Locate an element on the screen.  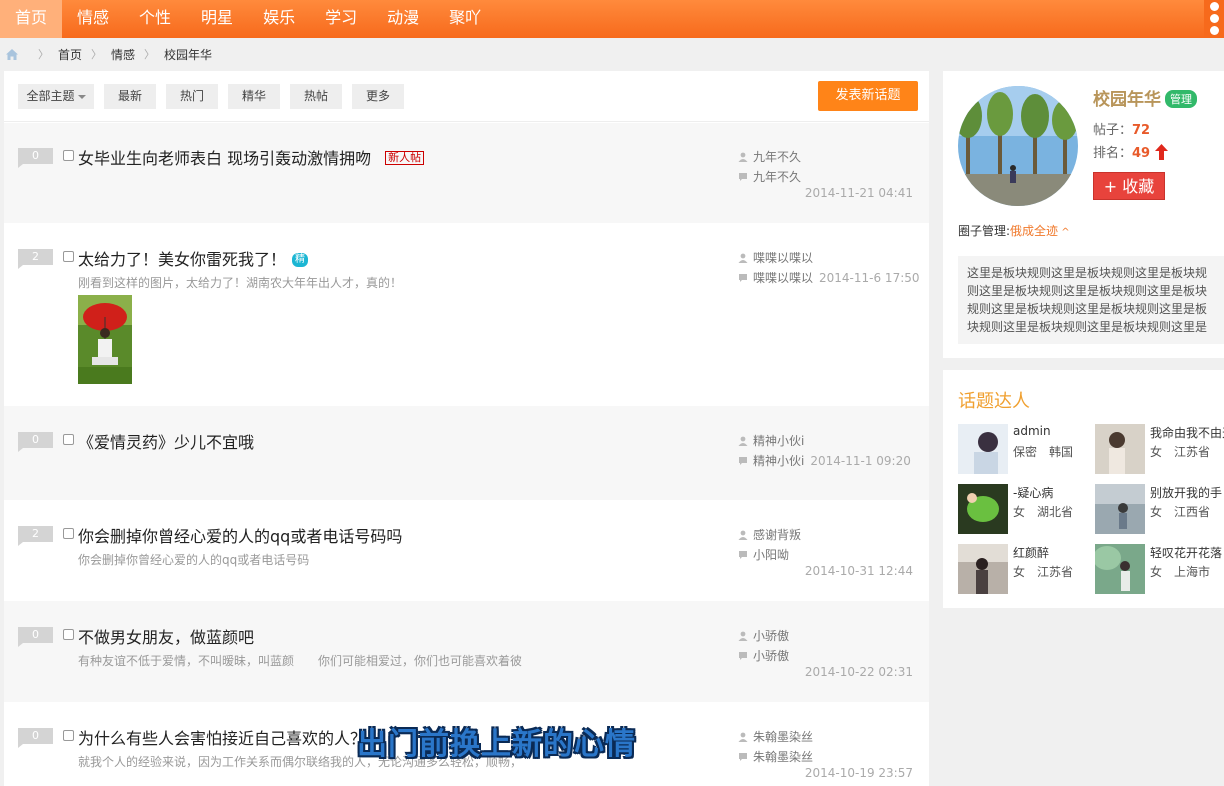
topic-author: 精神小伙i is located at coordinates (771, 440).